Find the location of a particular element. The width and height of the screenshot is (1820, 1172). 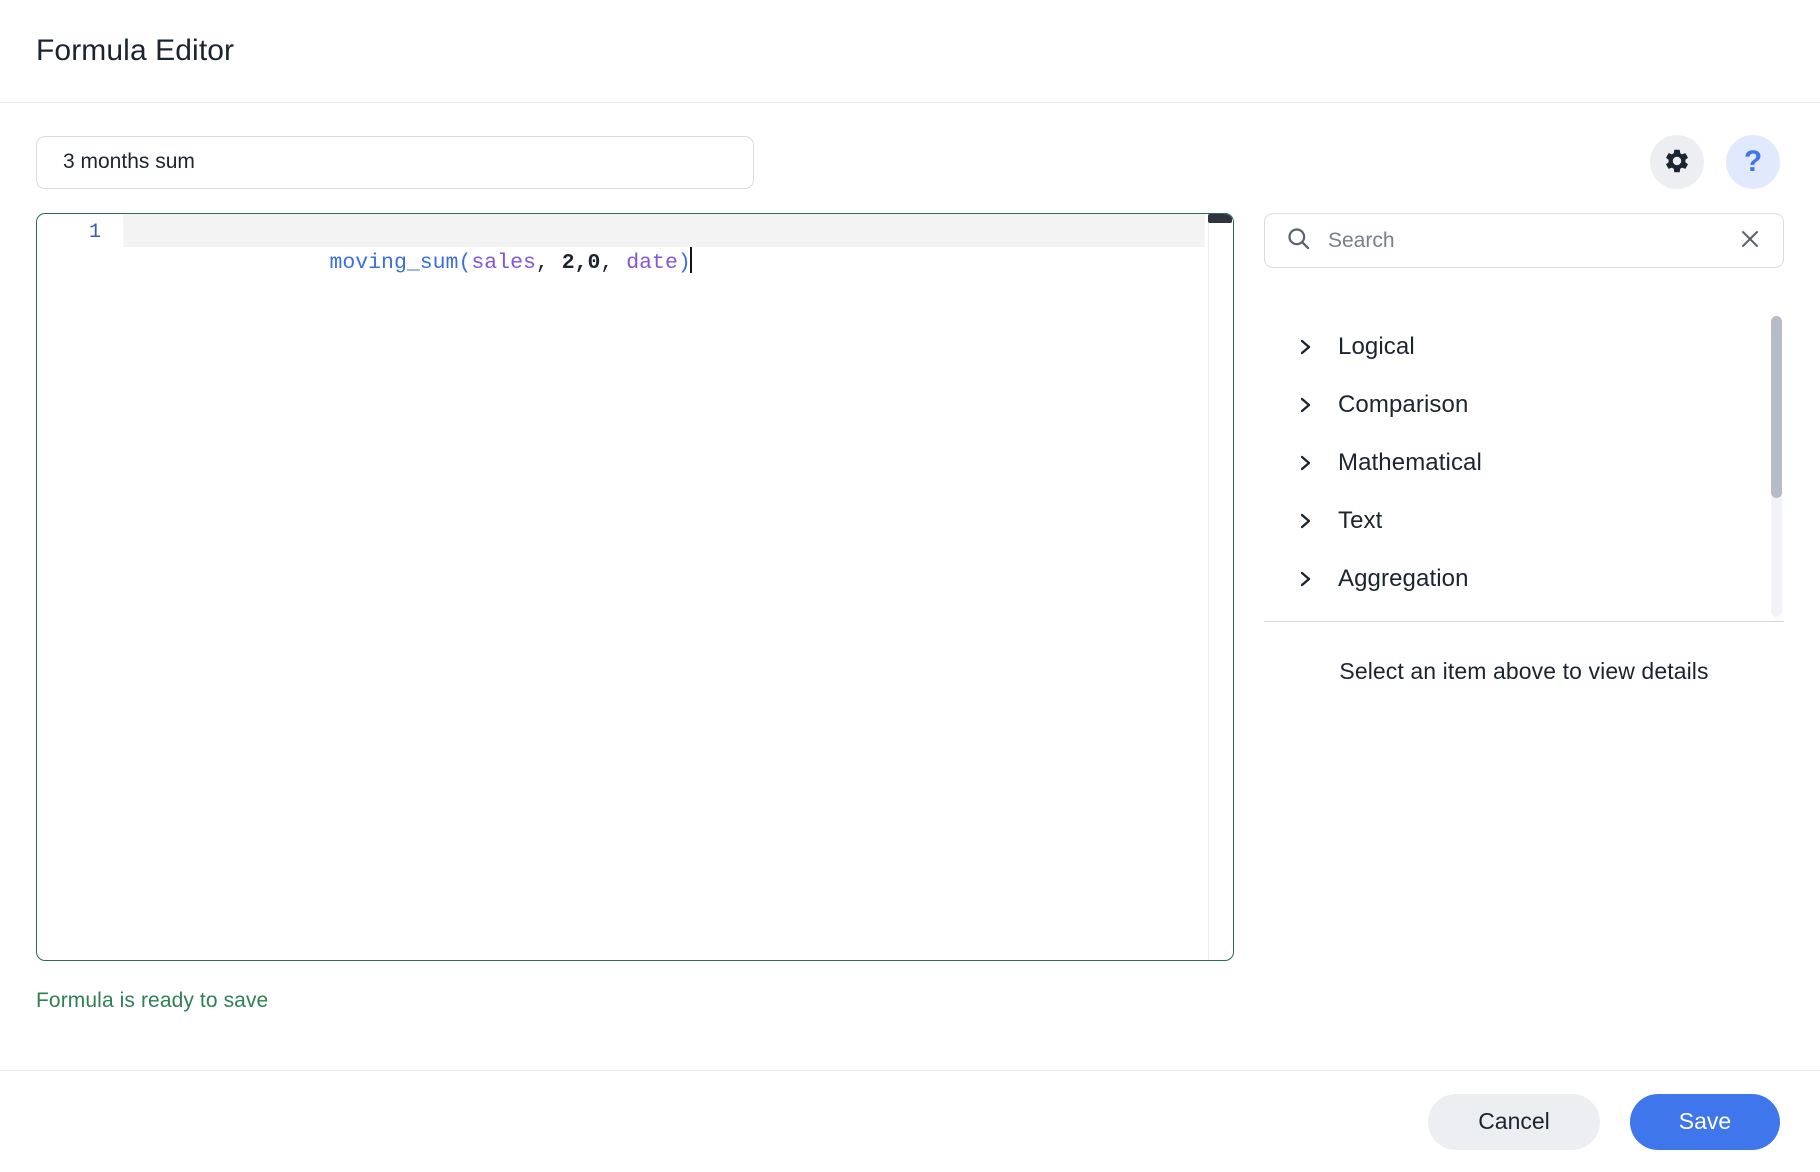

category-item-logical: Logical is located at coordinates (1510, 347).